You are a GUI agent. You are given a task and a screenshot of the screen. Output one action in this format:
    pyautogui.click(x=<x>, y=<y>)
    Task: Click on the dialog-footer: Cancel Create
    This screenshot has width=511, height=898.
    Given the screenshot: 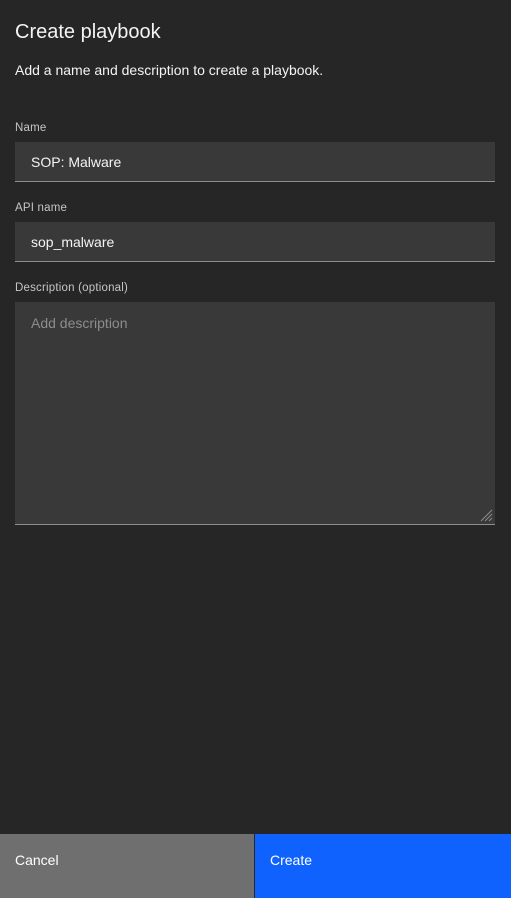 What is the action you would take?
    pyautogui.click(x=255, y=866)
    